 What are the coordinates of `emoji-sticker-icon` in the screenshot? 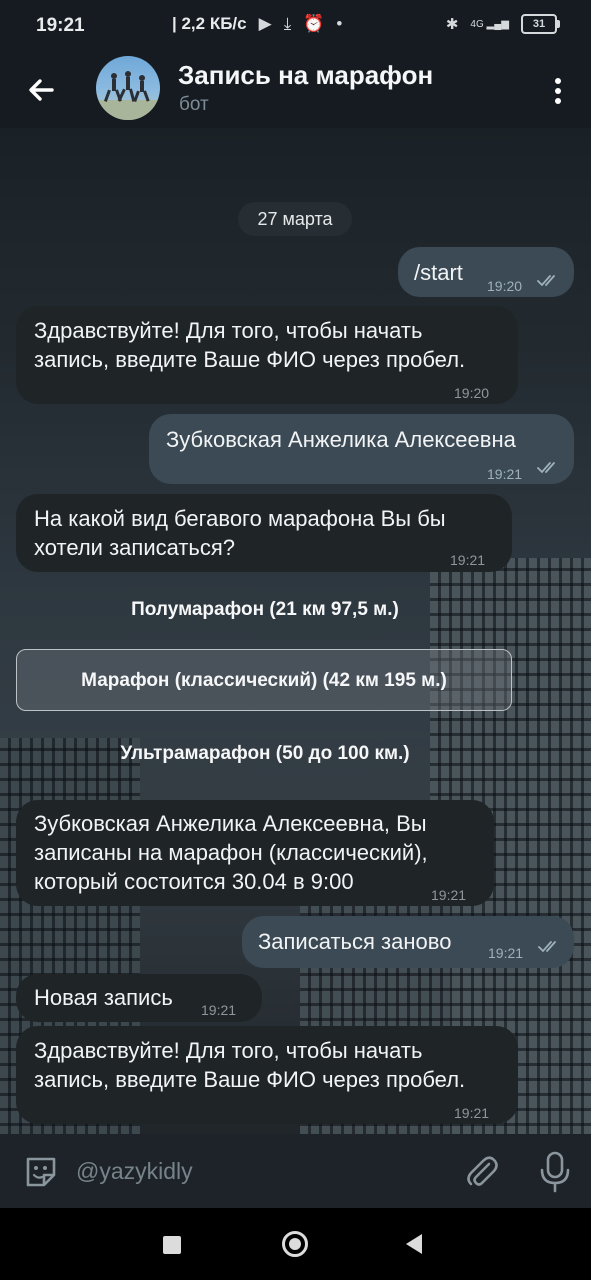 It's located at (41, 1172).